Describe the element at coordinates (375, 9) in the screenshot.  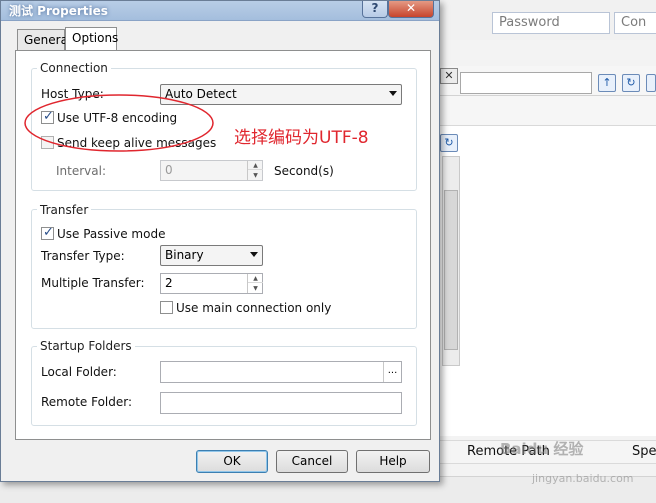
I see `title-help-button: ?` at that location.